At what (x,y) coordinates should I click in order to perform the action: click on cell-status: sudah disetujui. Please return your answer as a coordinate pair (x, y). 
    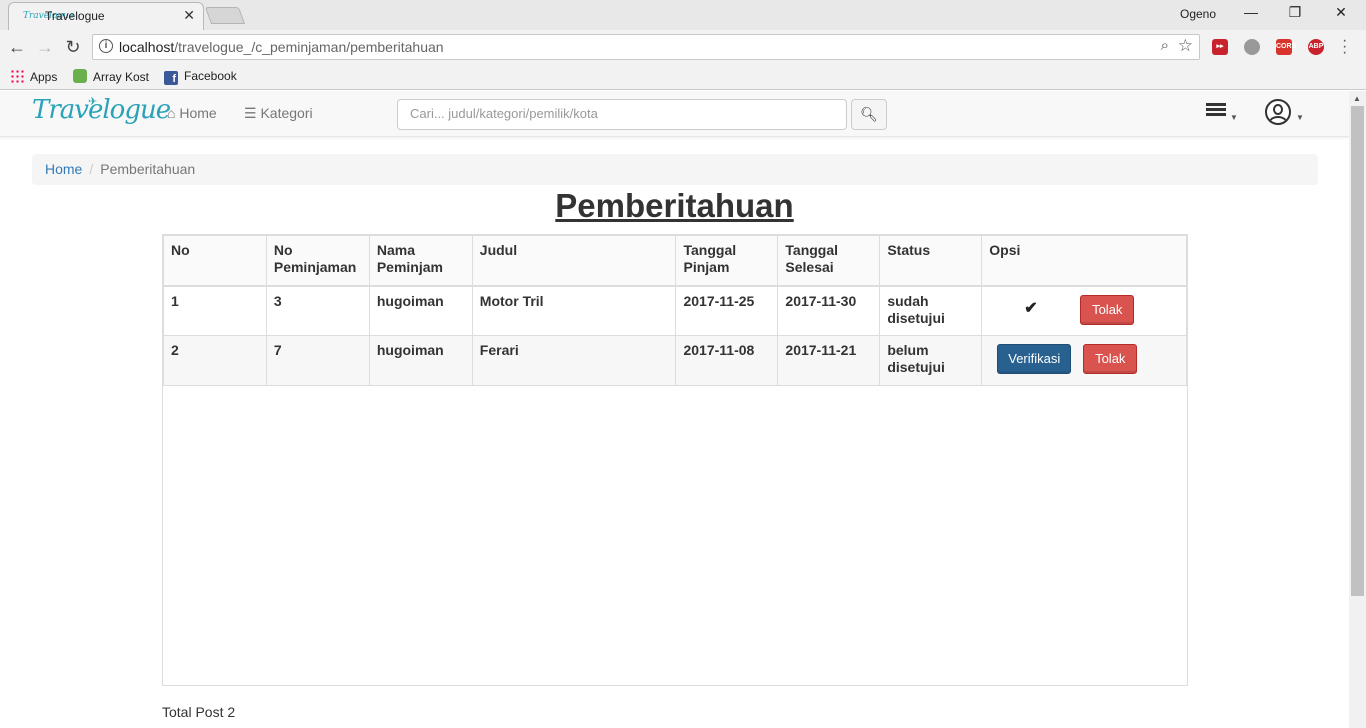
    Looking at the image, I should click on (931, 310).